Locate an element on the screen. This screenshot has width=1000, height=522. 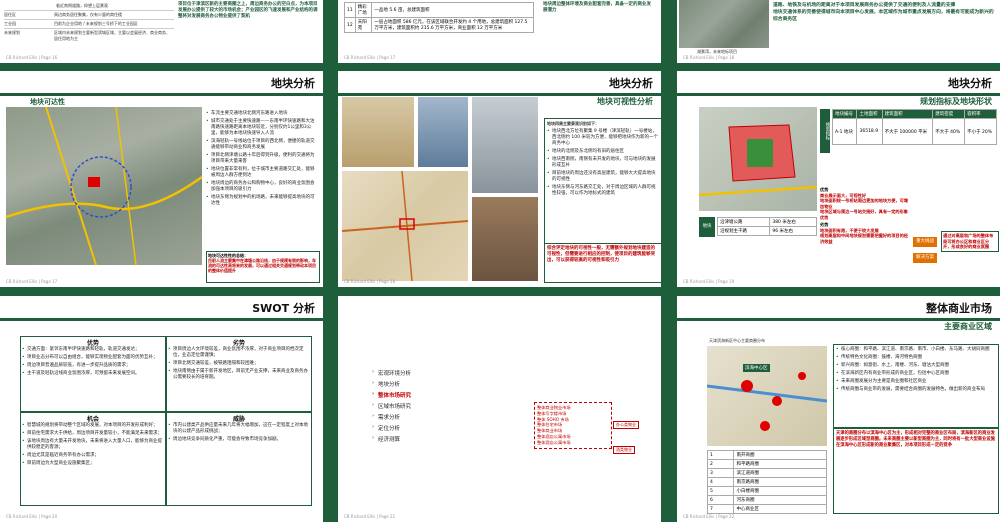
footer: CB Richard Ellis | Page 20 is located at coordinates (32, 516).